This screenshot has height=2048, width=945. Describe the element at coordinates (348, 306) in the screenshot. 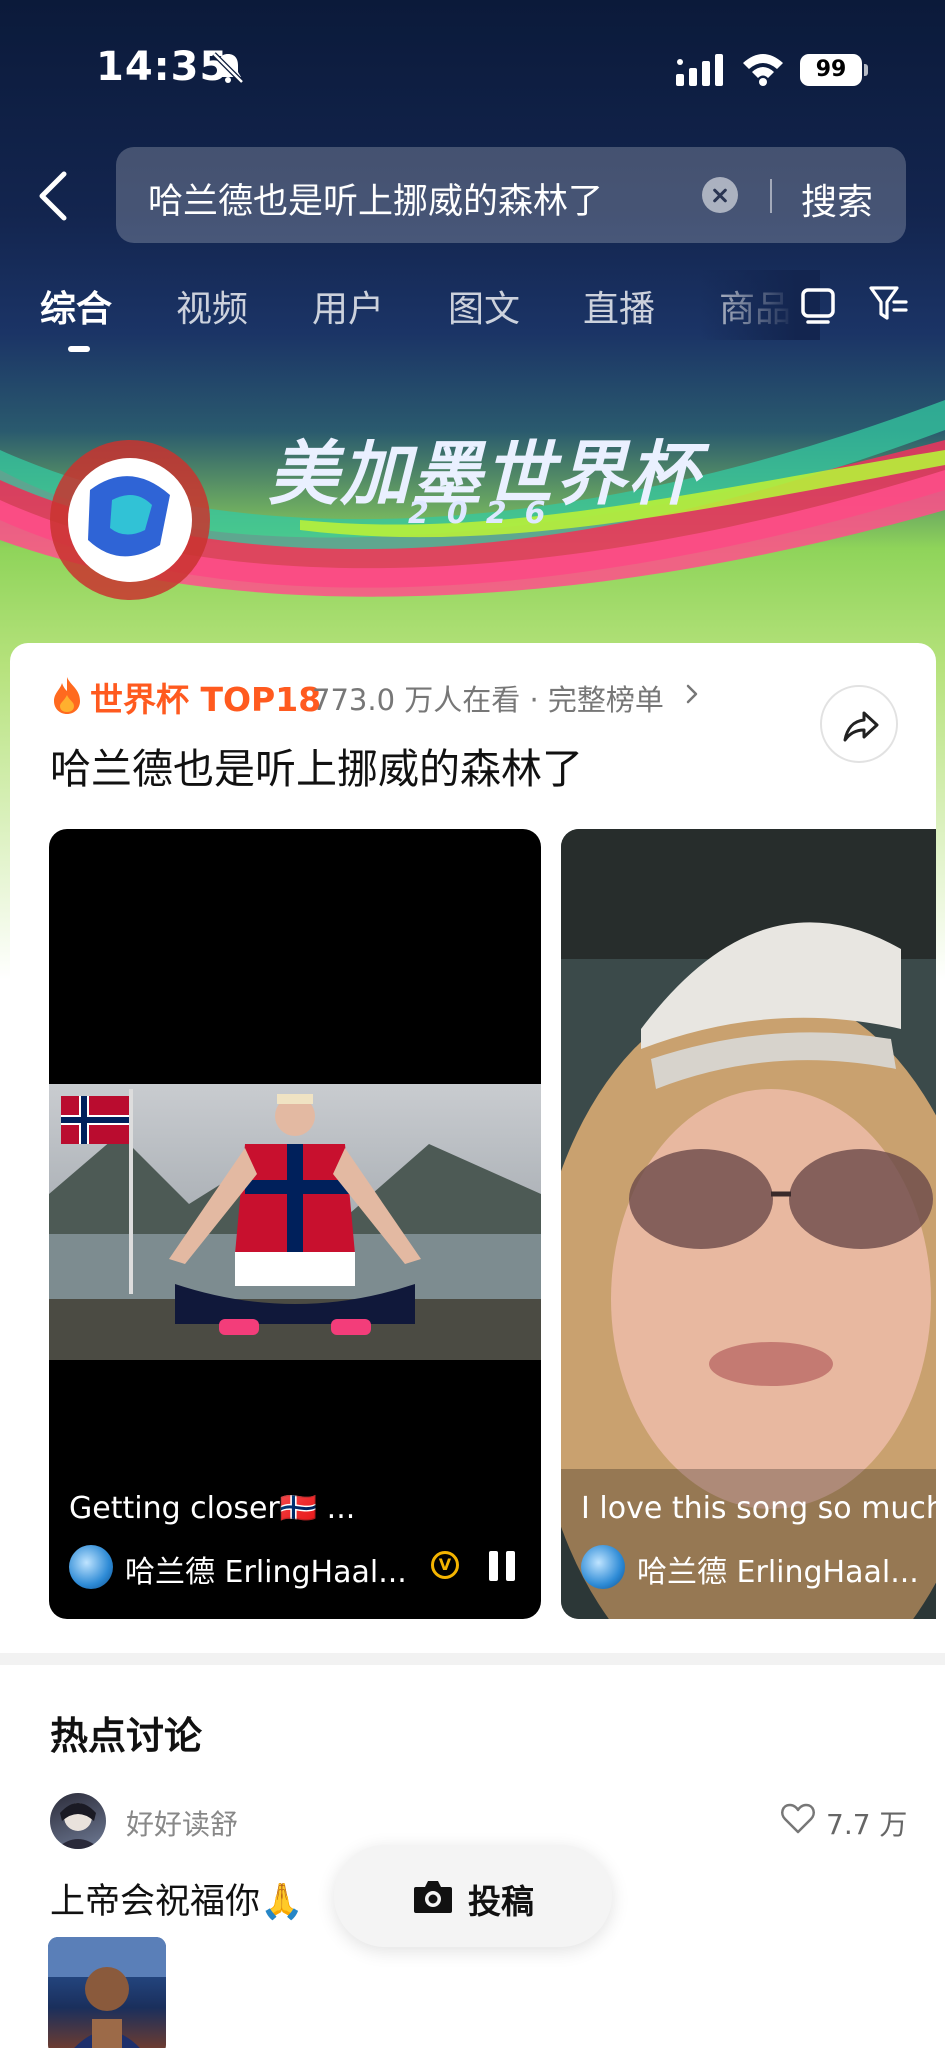

I see `tab-users: 用户` at that location.